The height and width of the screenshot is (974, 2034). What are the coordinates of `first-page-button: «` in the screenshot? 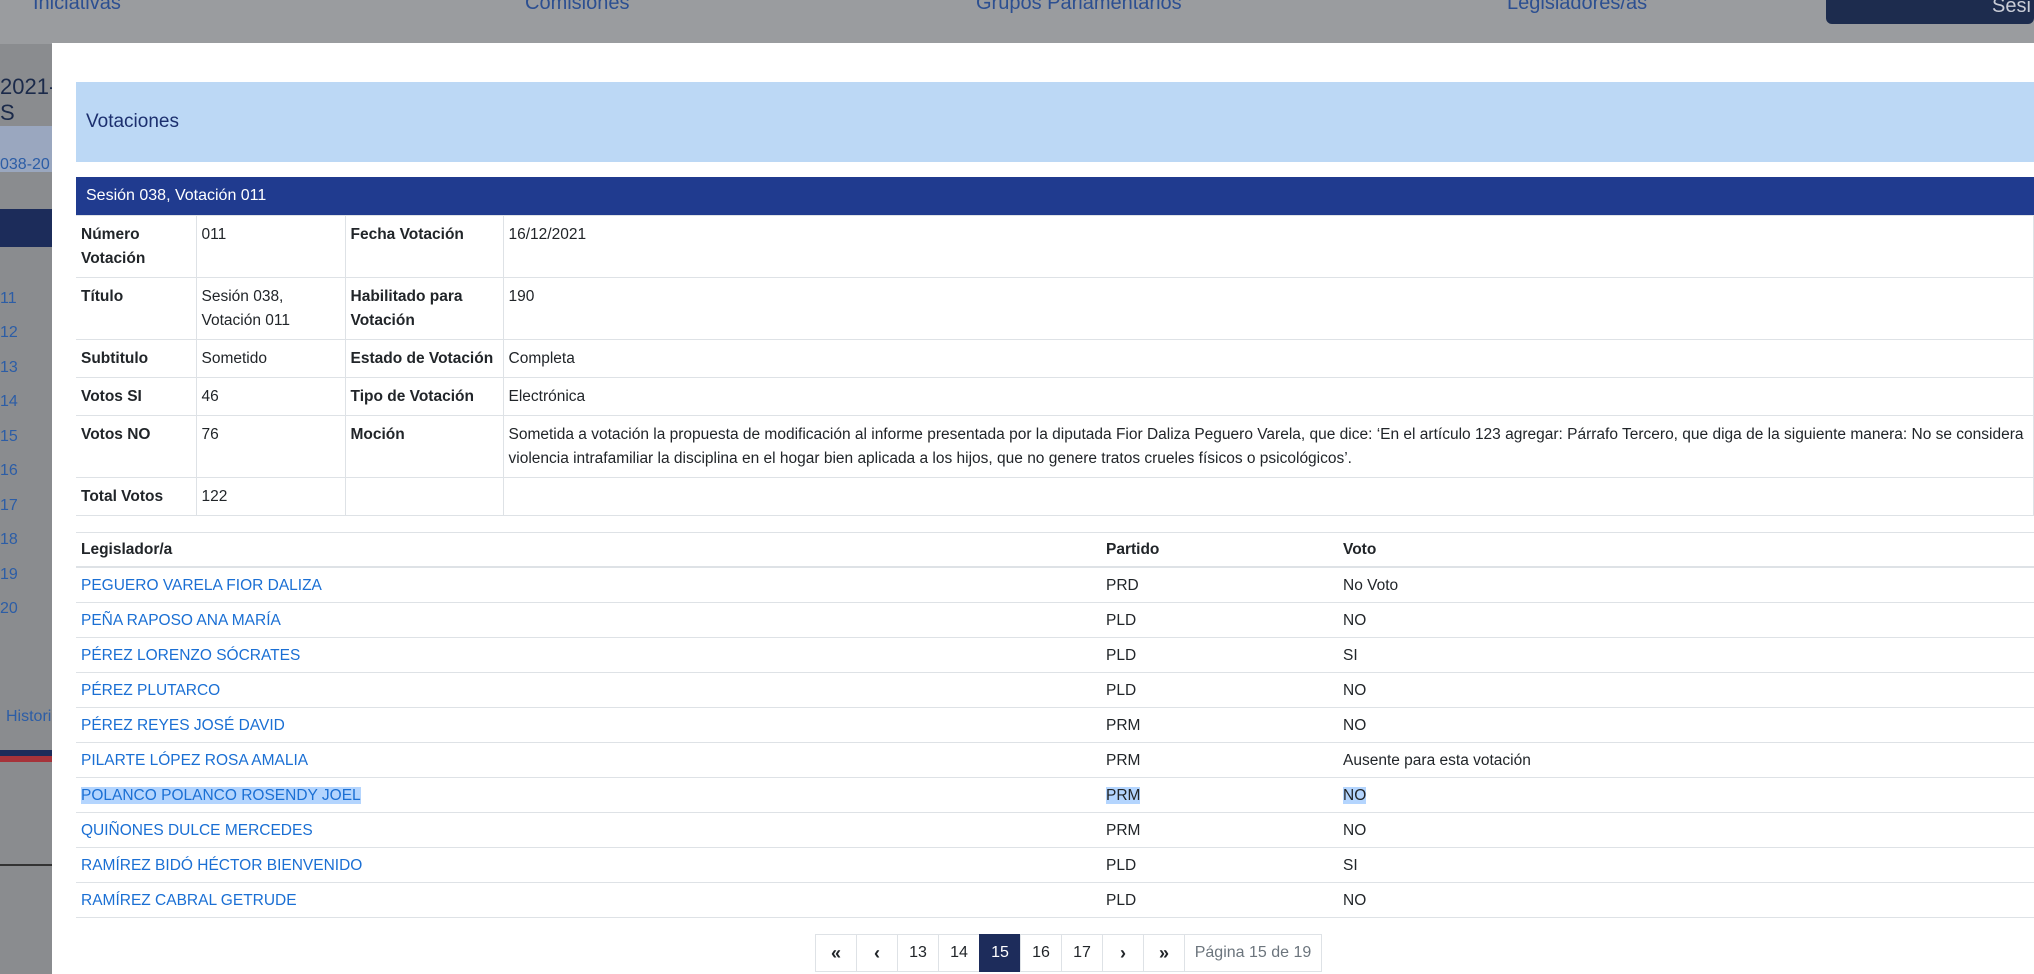 It's located at (836, 953).